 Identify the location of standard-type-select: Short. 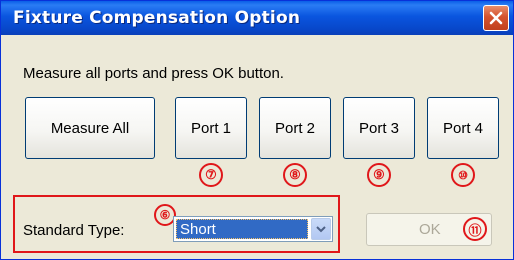
(253, 229).